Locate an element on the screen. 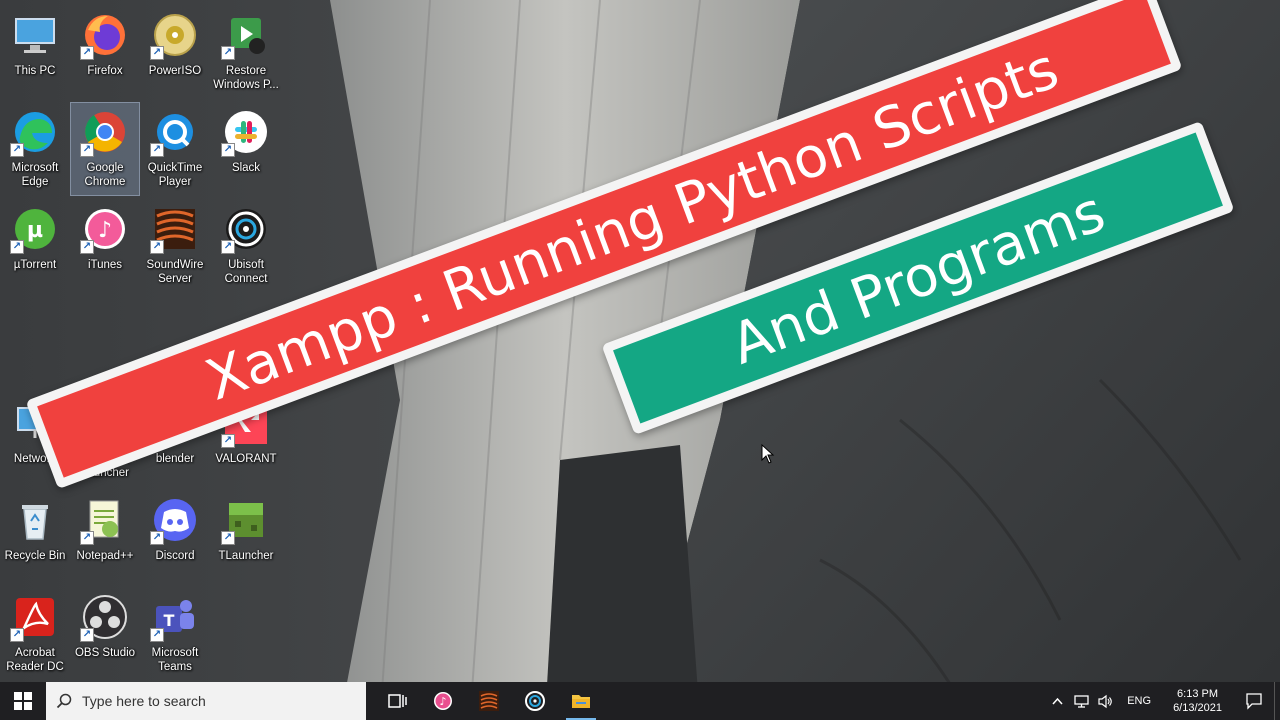 The height and width of the screenshot is (720, 1280). restore-windows-icon: ↗ is located at coordinates (246, 35).